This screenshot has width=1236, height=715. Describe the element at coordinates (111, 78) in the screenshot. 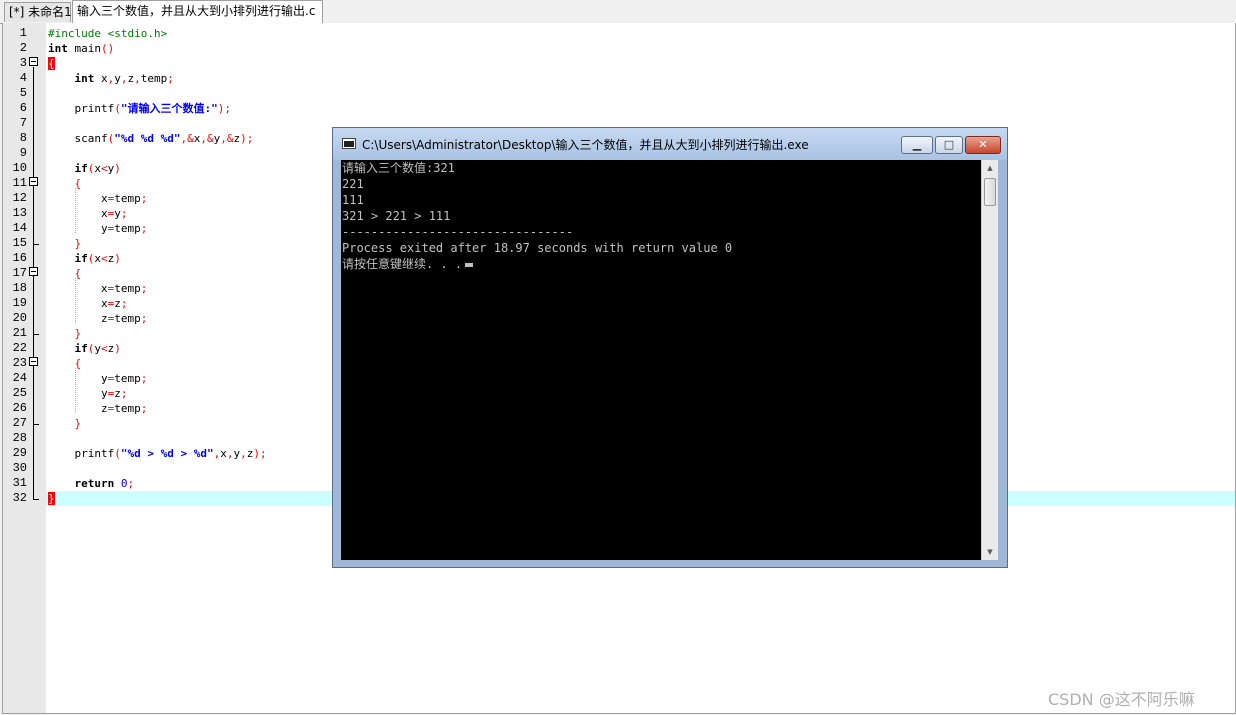

I see `code-text: int x,y,z,temp;` at that location.